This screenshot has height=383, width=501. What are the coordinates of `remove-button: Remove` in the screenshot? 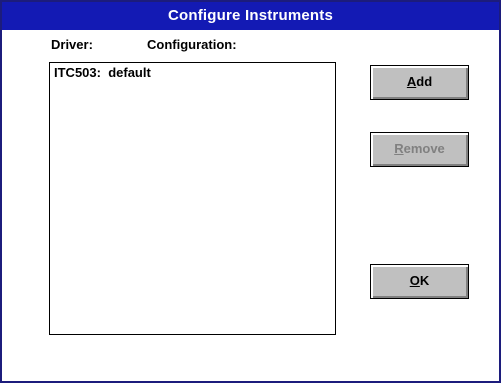 It's located at (419, 149).